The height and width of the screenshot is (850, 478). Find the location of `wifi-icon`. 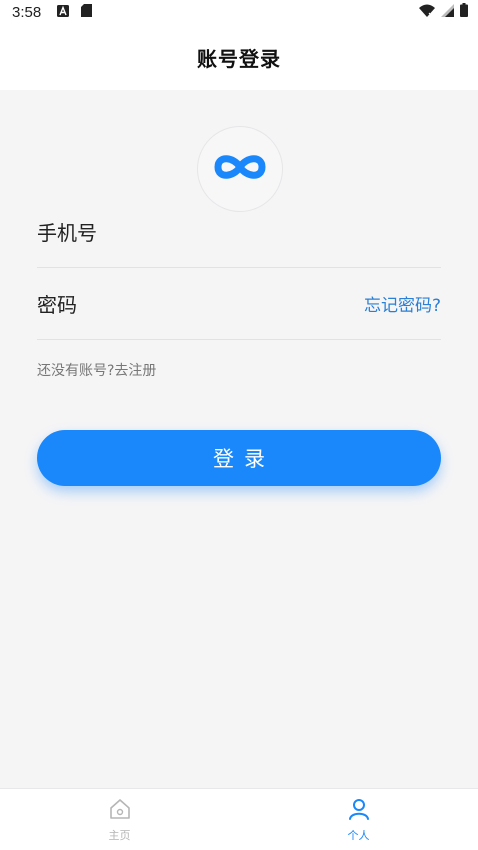

wifi-icon is located at coordinates (427, 12).